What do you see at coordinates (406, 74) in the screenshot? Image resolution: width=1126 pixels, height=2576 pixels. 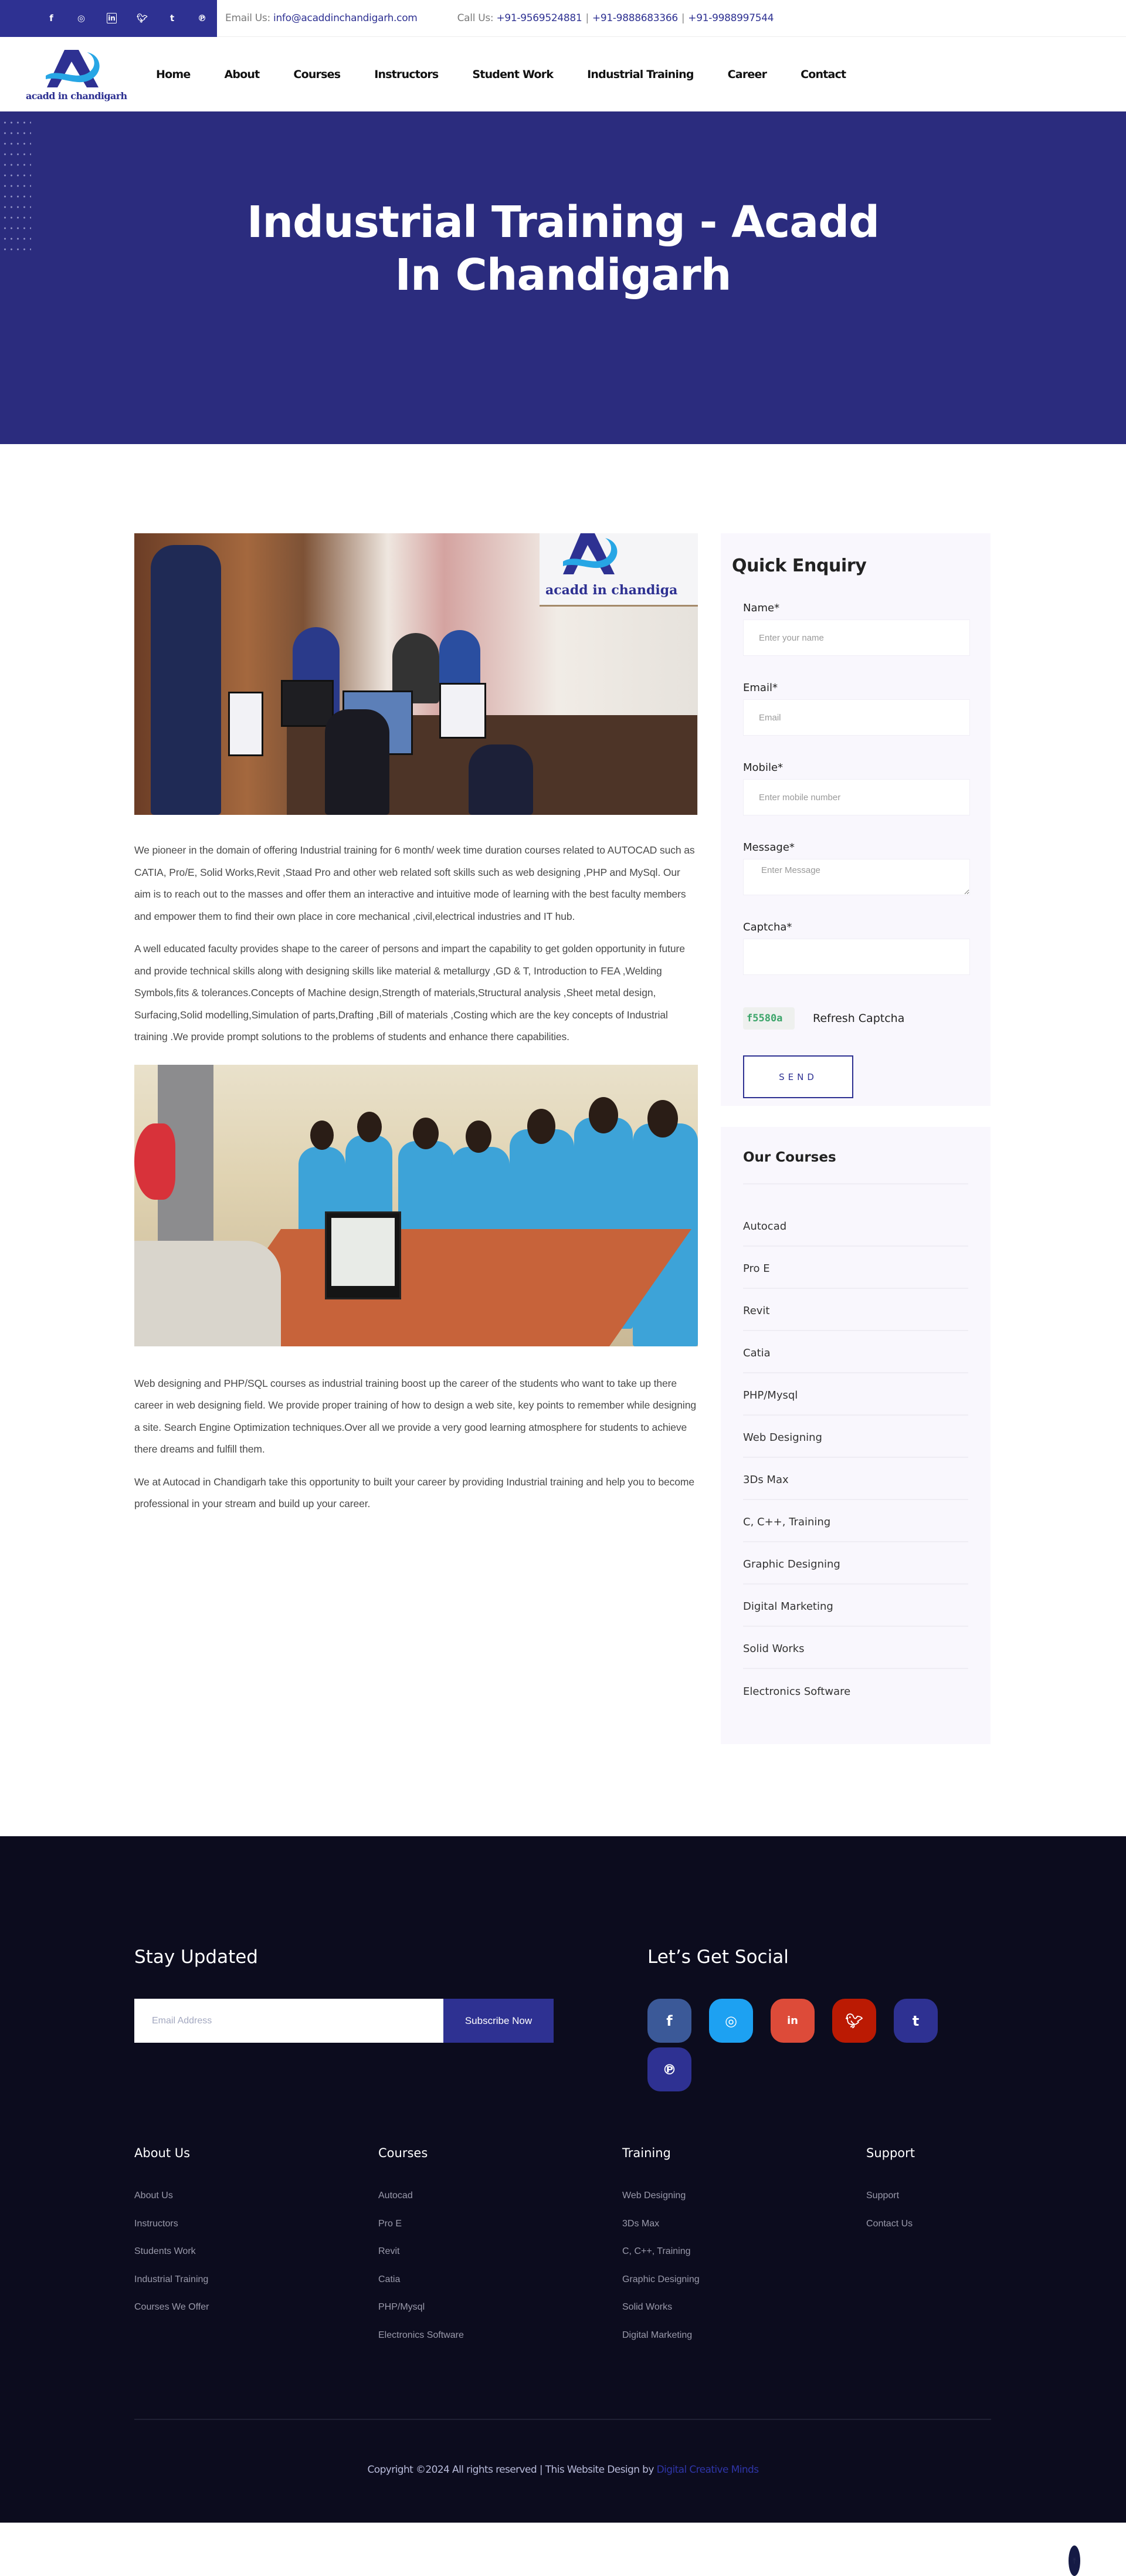 I see `nav-instructors: Instructors` at bounding box center [406, 74].